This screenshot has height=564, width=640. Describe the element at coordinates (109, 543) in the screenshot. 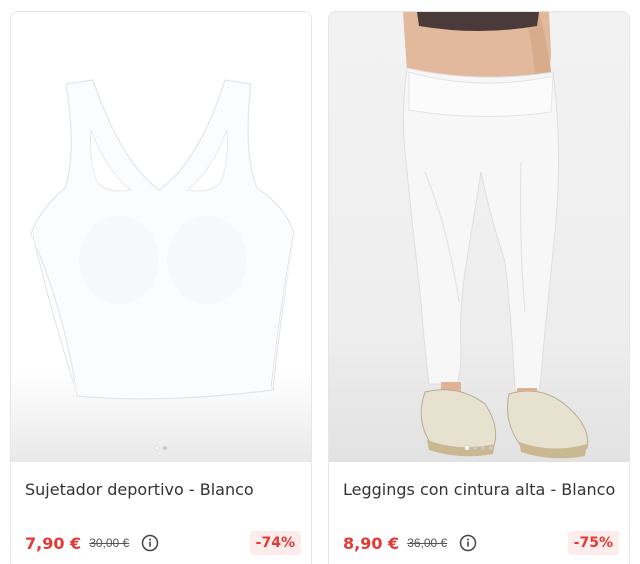

I see `original-price: 30,00 €` at that location.